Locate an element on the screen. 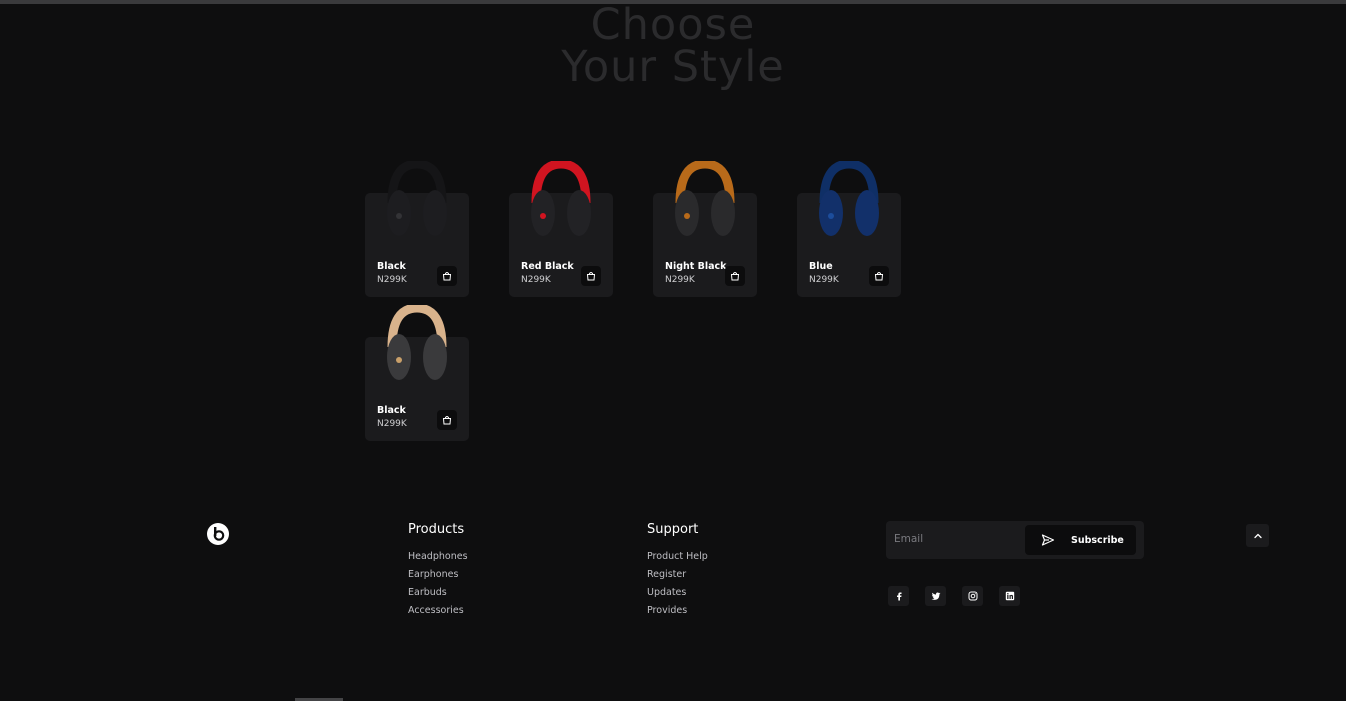  footer-link-provides: Provides is located at coordinates (667, 610).